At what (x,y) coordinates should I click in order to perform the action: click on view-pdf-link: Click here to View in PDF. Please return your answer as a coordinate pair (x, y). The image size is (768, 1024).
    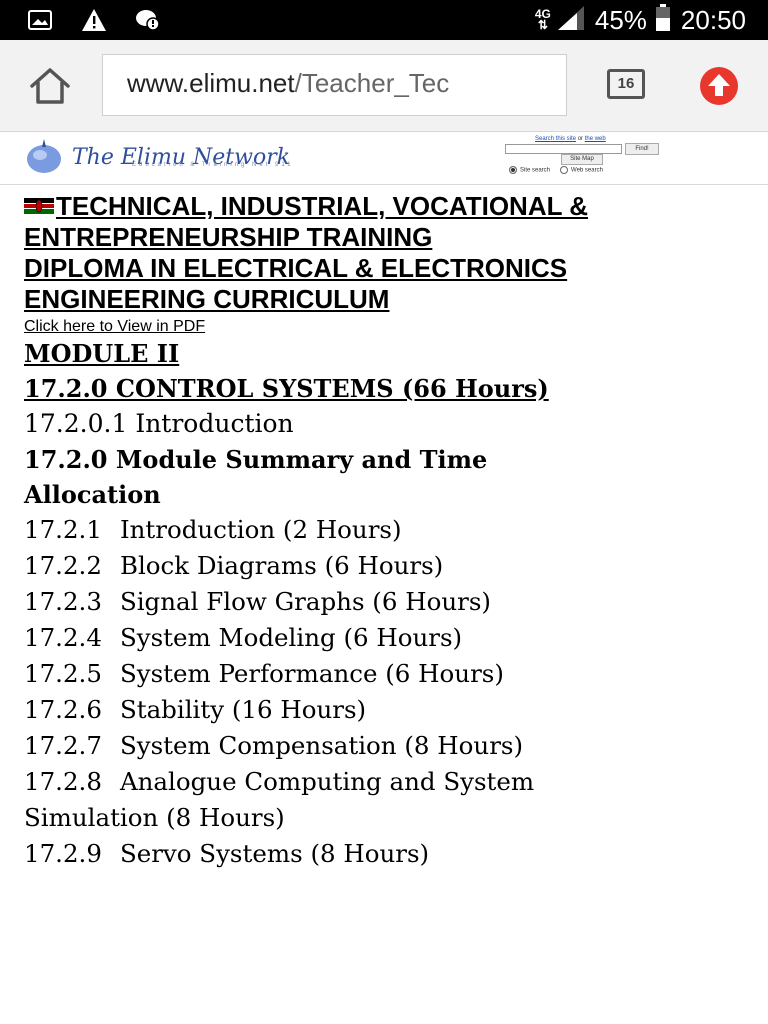
    Looking at the image, I should click on (389, 326).